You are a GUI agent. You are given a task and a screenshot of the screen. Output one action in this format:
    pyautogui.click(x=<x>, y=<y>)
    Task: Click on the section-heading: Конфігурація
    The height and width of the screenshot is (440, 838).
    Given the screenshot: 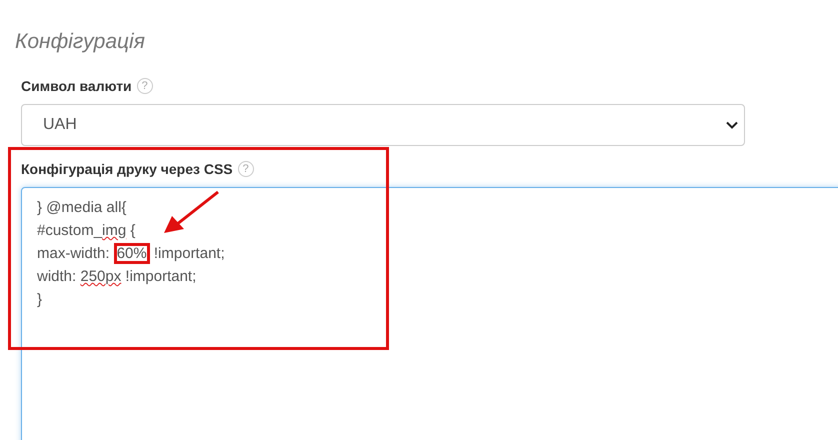 What is the action you would take?
    pyautogui.click(x=80, y=42)
    